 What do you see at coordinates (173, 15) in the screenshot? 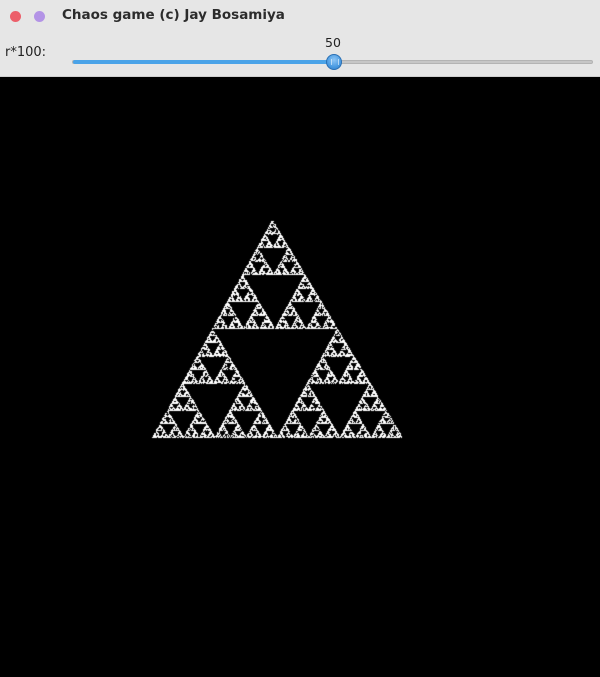
I see `window-title: Chaos game (c) Jay Bosamiya` at bounding box center [173, 15].